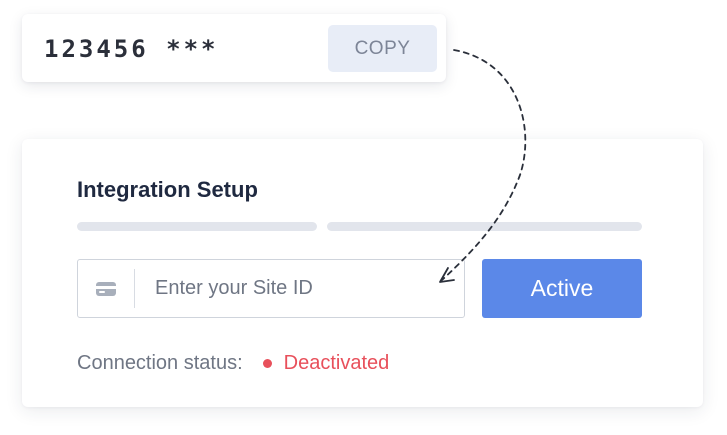 This screenshot has height=435, width=727. Describe the element at coordinates (131, 49) in the screenshot. I see `site-id-code: 123456 ***` at that location.